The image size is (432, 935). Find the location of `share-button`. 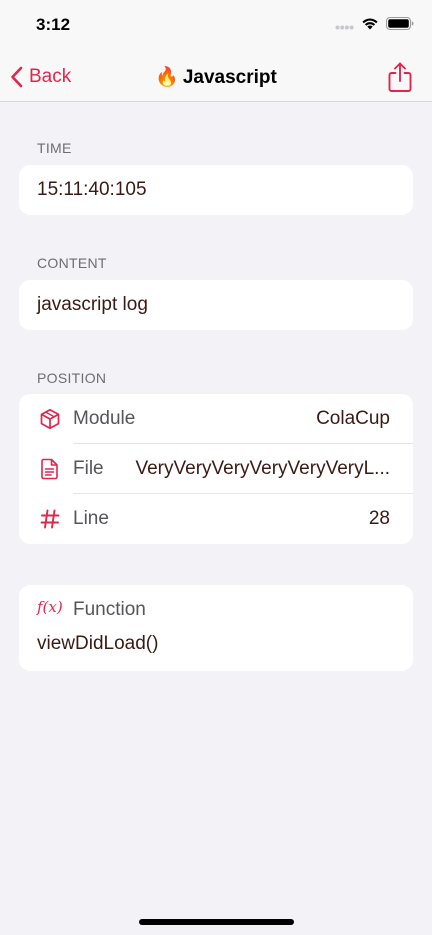

share-button is located at coordinates (400, 77).